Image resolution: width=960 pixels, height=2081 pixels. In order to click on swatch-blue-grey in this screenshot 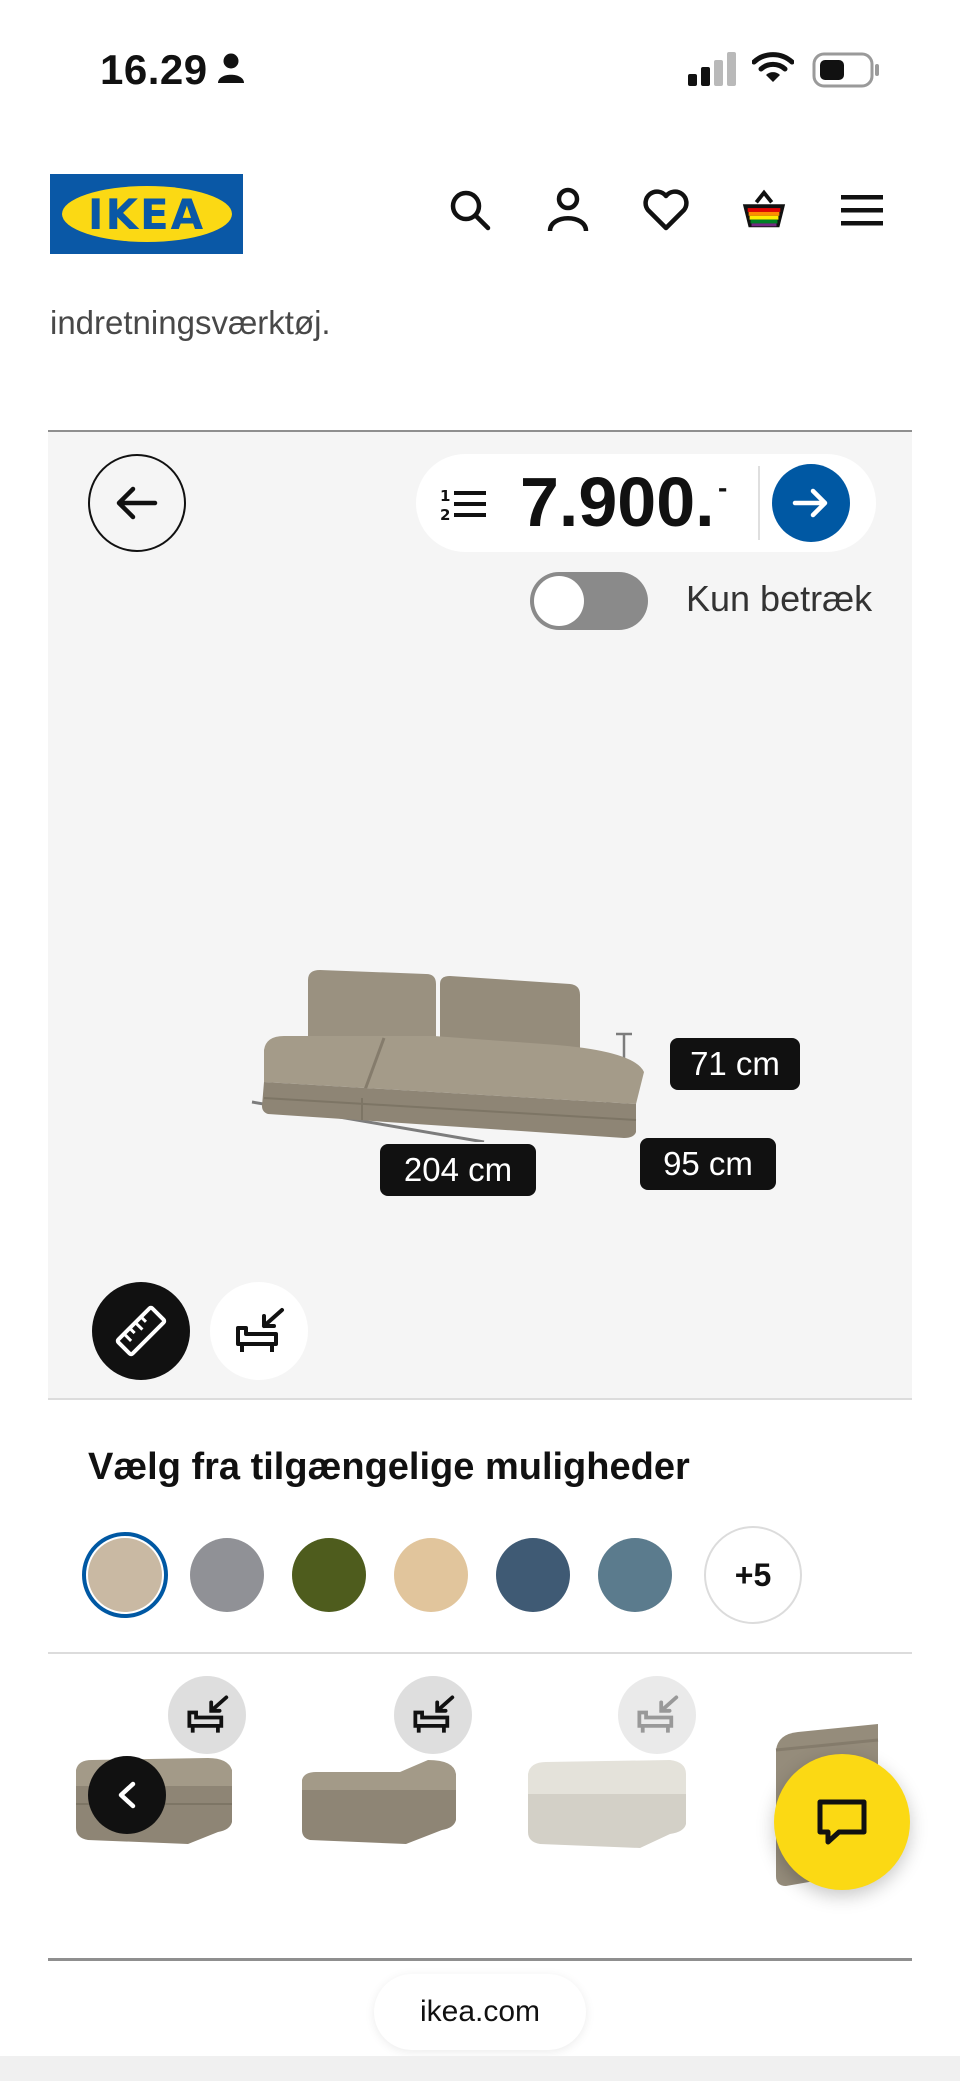, I will do `click(635, 1575)`.